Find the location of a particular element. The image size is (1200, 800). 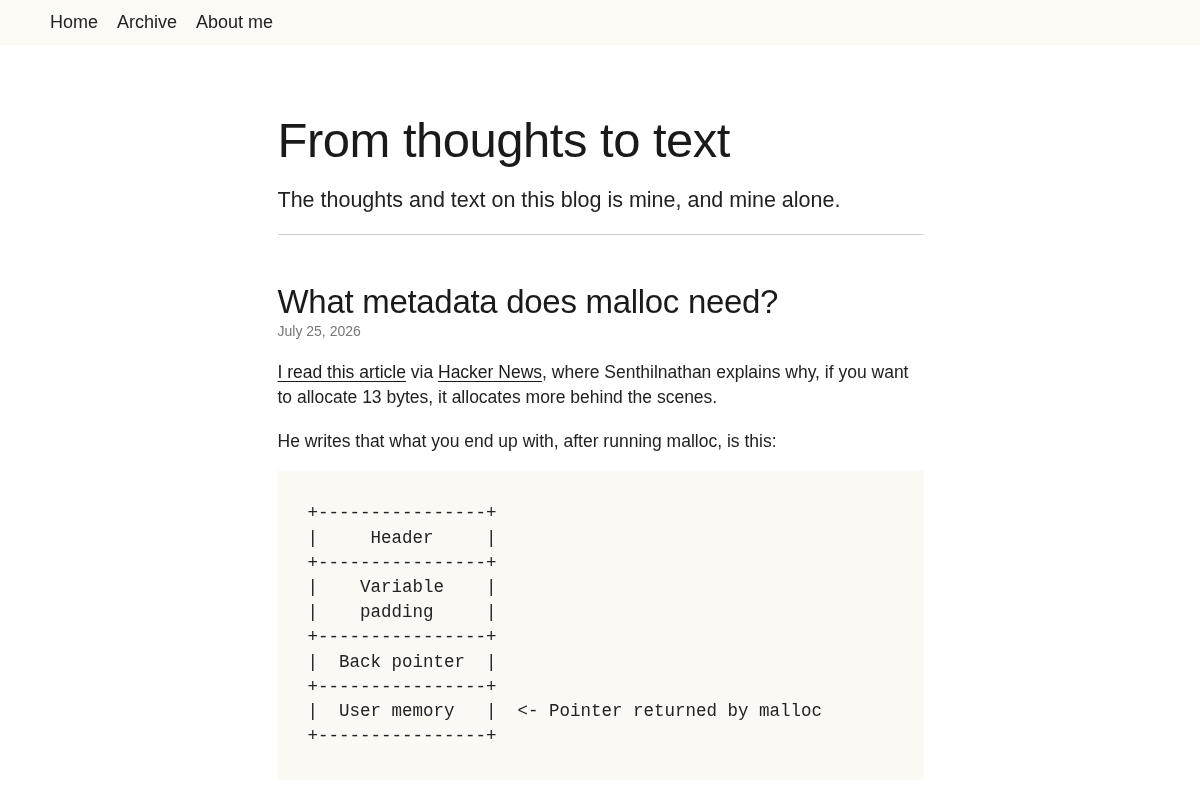

code-line: | User memory | <- Pointer returned by malloc is located at coordinates (565, 712).